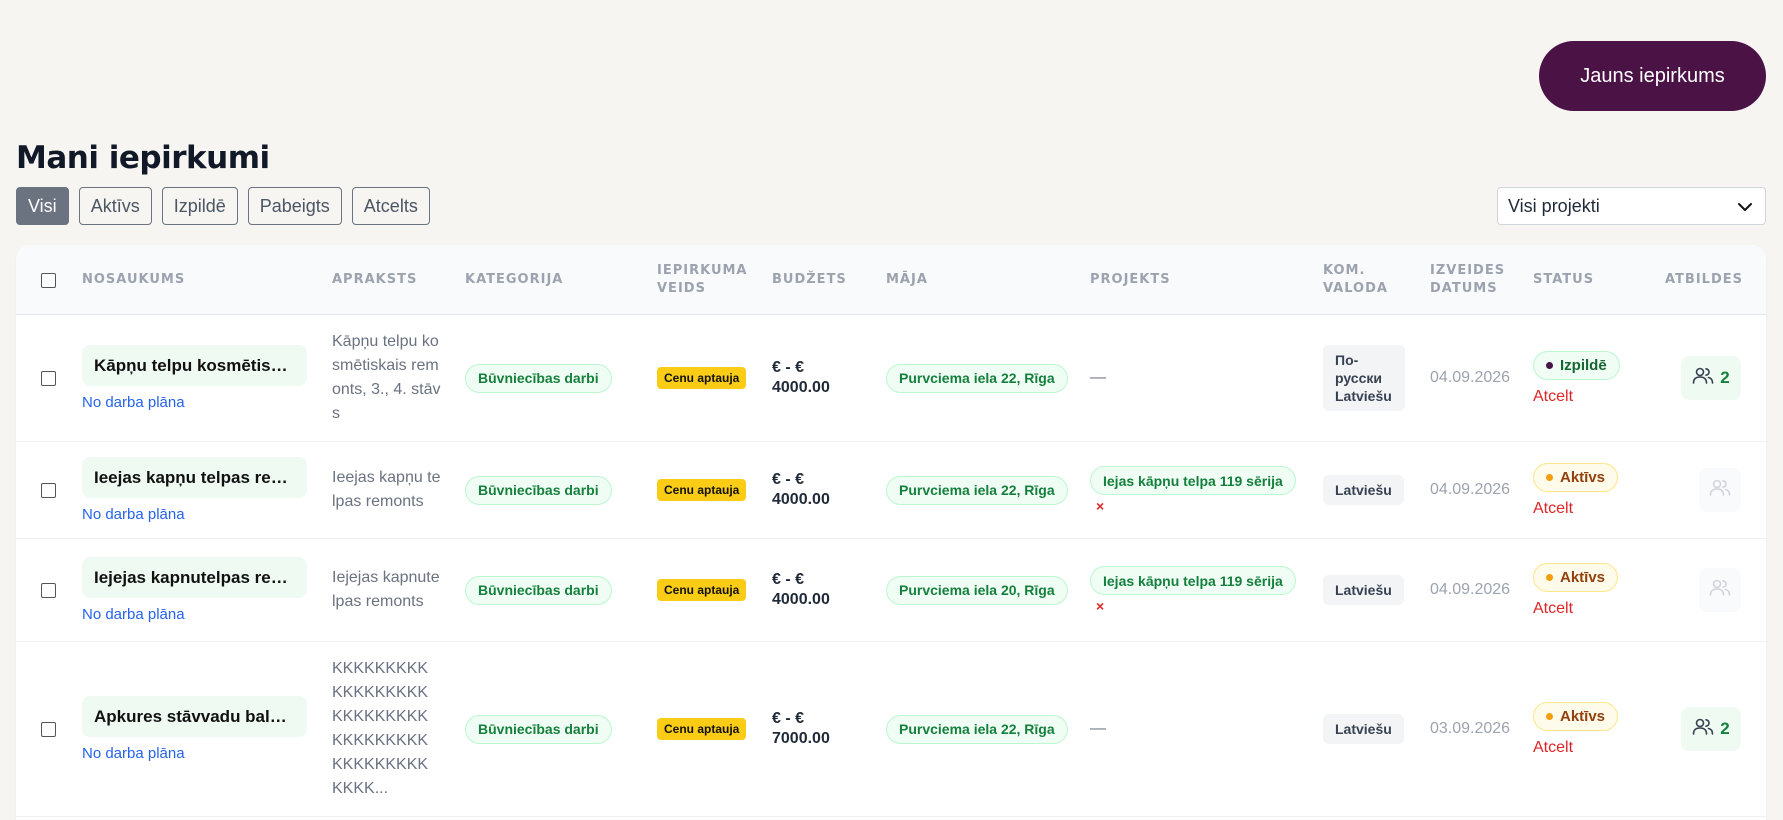  I want to click on house-badge: Purvciema iela 20, Rīga, so click(977, 590).